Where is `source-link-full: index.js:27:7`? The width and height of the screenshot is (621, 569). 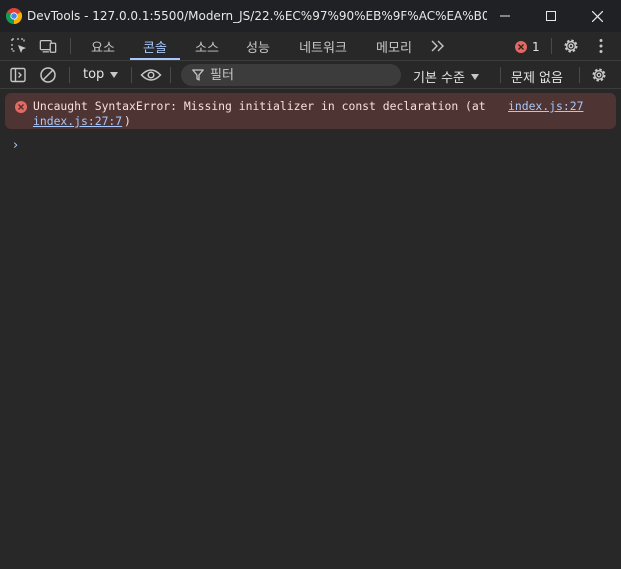 source-link-full: index.js:27:7 is located at coordinates (77, 121).